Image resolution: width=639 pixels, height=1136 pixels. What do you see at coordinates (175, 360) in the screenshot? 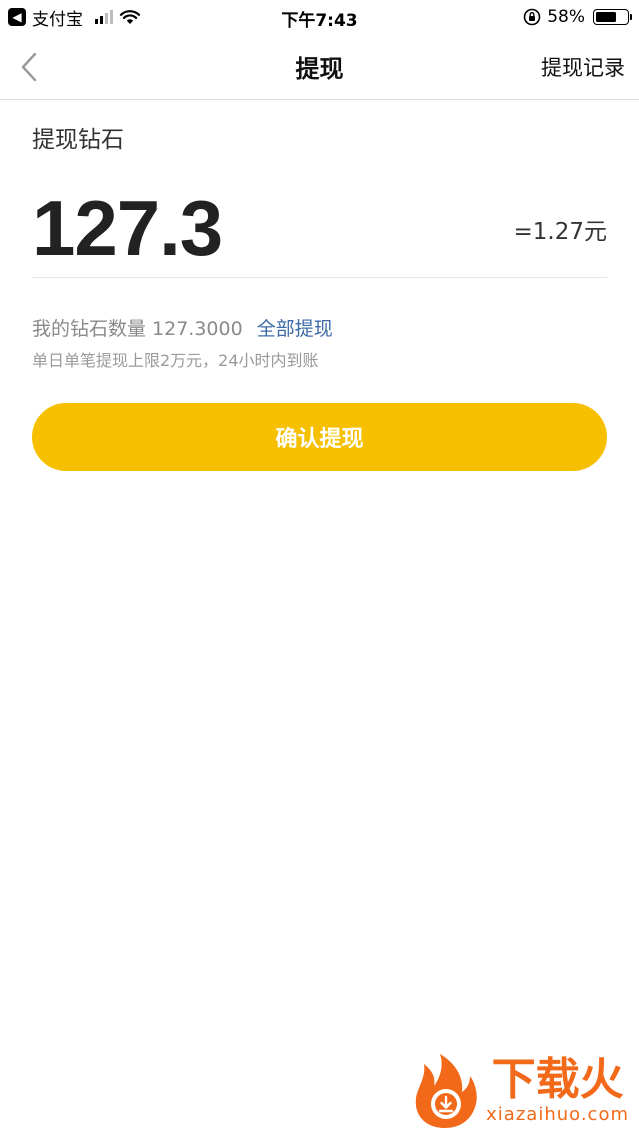
I see `limit-note: 单日单笔提现上限2万元，24小时内到账` at bounding box center [175, 360].